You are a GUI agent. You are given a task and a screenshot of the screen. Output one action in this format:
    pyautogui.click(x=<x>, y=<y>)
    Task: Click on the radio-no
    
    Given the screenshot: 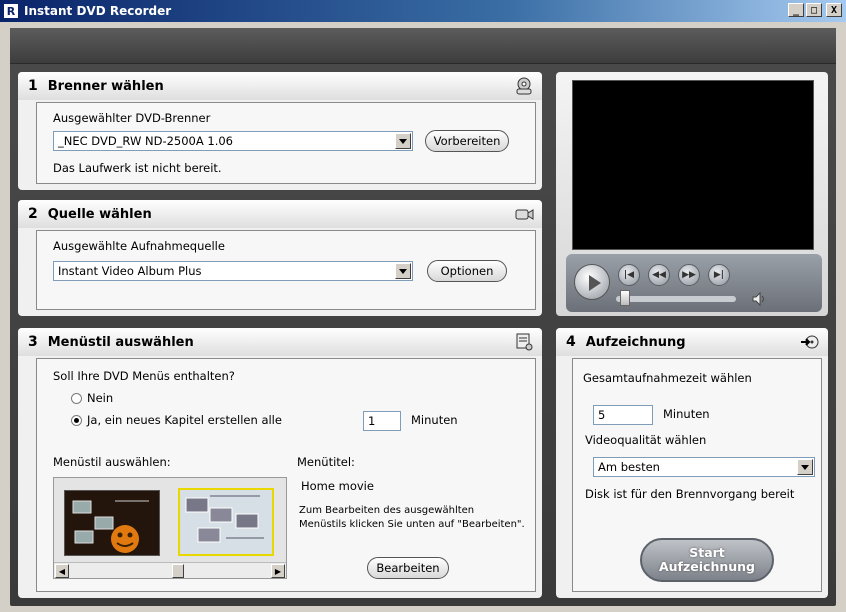 What is the action you would take?
    pyautogui.click(x=76, y=398)
    